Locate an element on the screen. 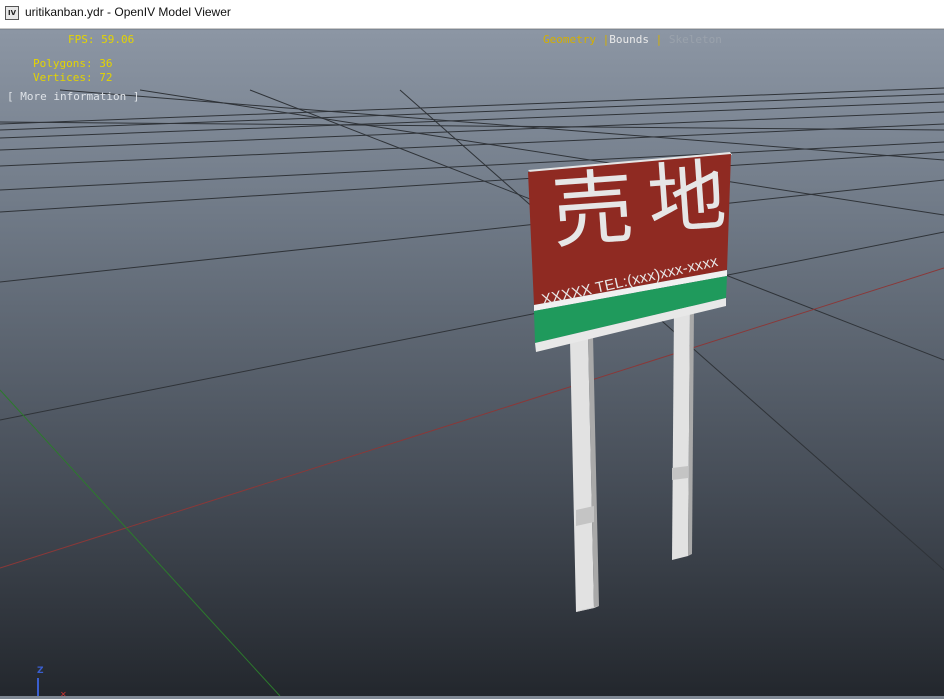  z-axis-label: Z is located at coordinates (40, 671).